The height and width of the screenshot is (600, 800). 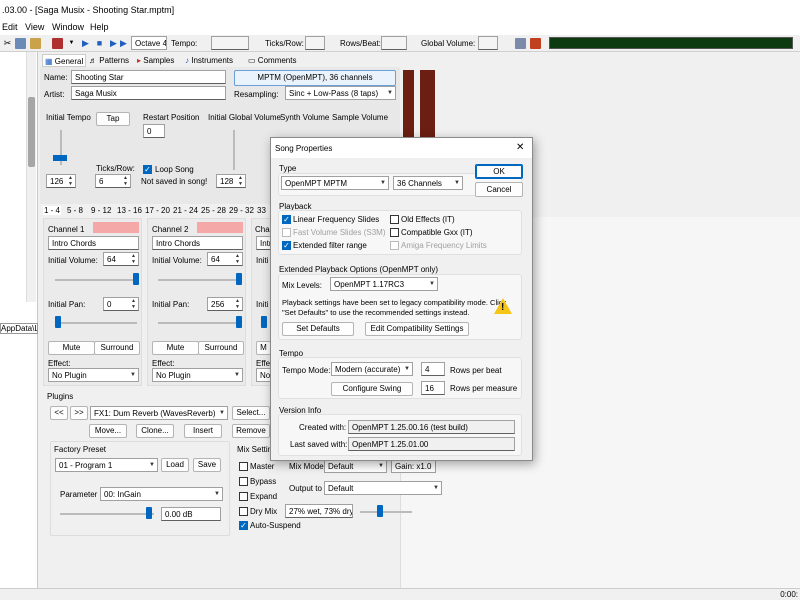 What do you see at coordinates (315, 43) in the screenshot?
I see `ticks-row-field` at bounding box center [315, 43].